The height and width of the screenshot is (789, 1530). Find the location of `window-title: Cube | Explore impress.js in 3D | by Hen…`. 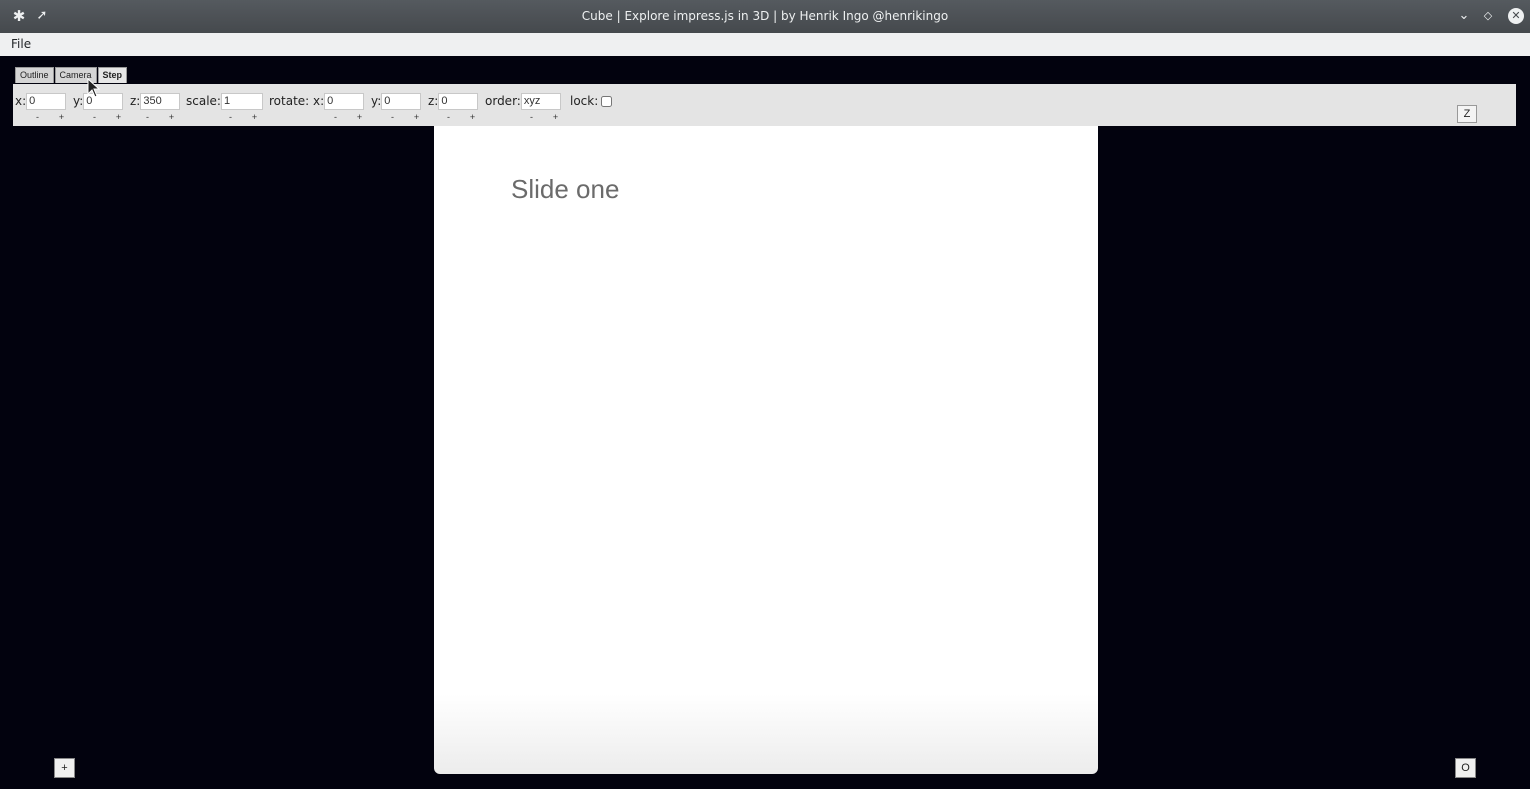

window-title: Cube | Explore impress.js in 3D | by Hen… is located at coordinates (765, 16).